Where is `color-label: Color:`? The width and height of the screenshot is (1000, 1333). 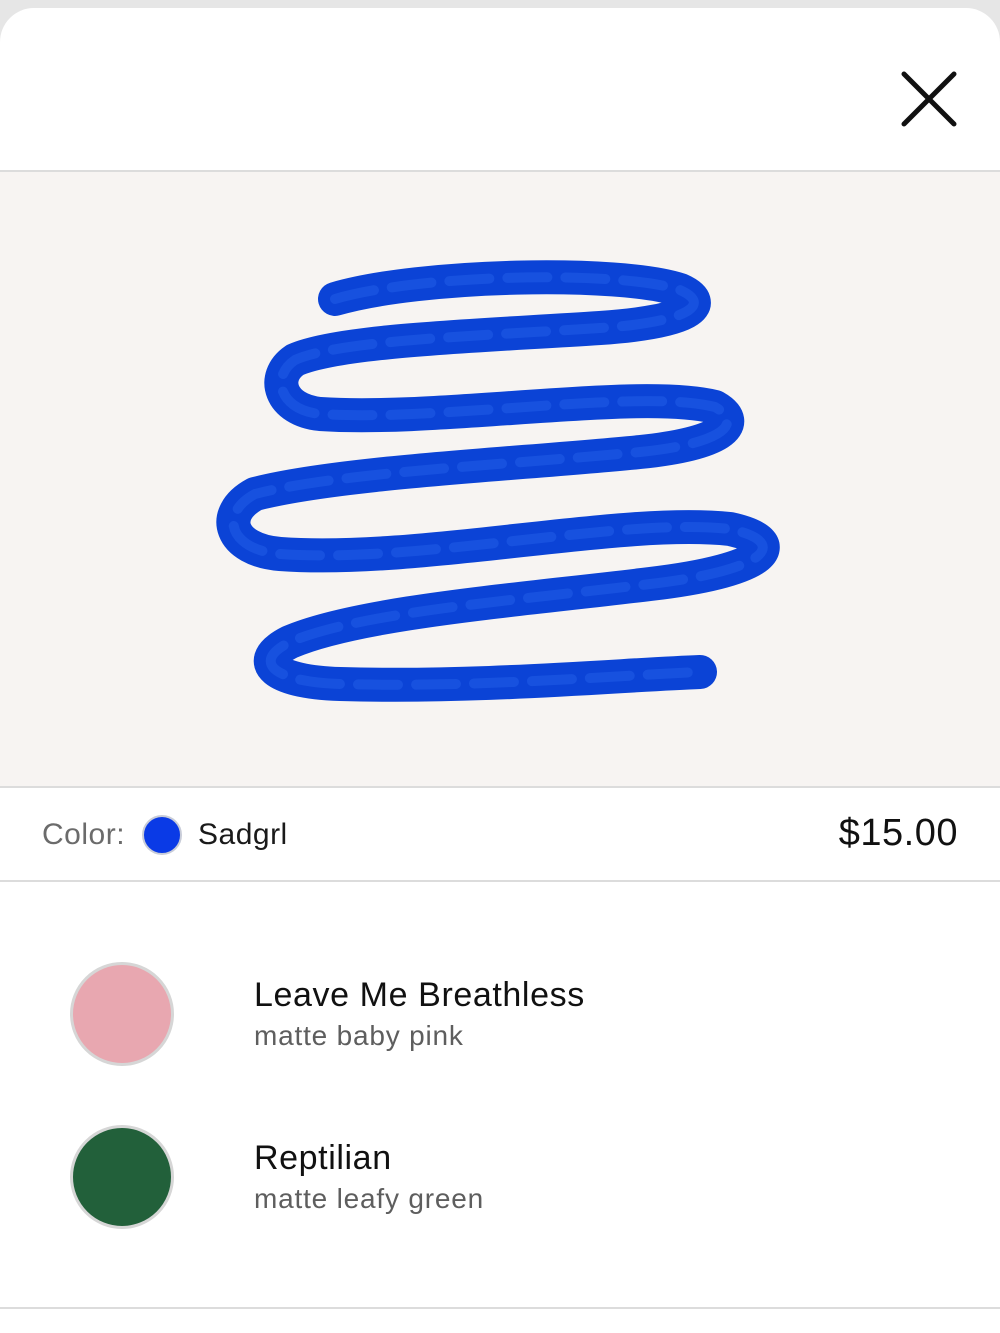 color-label: Color: is located at coordinates (84, 834).